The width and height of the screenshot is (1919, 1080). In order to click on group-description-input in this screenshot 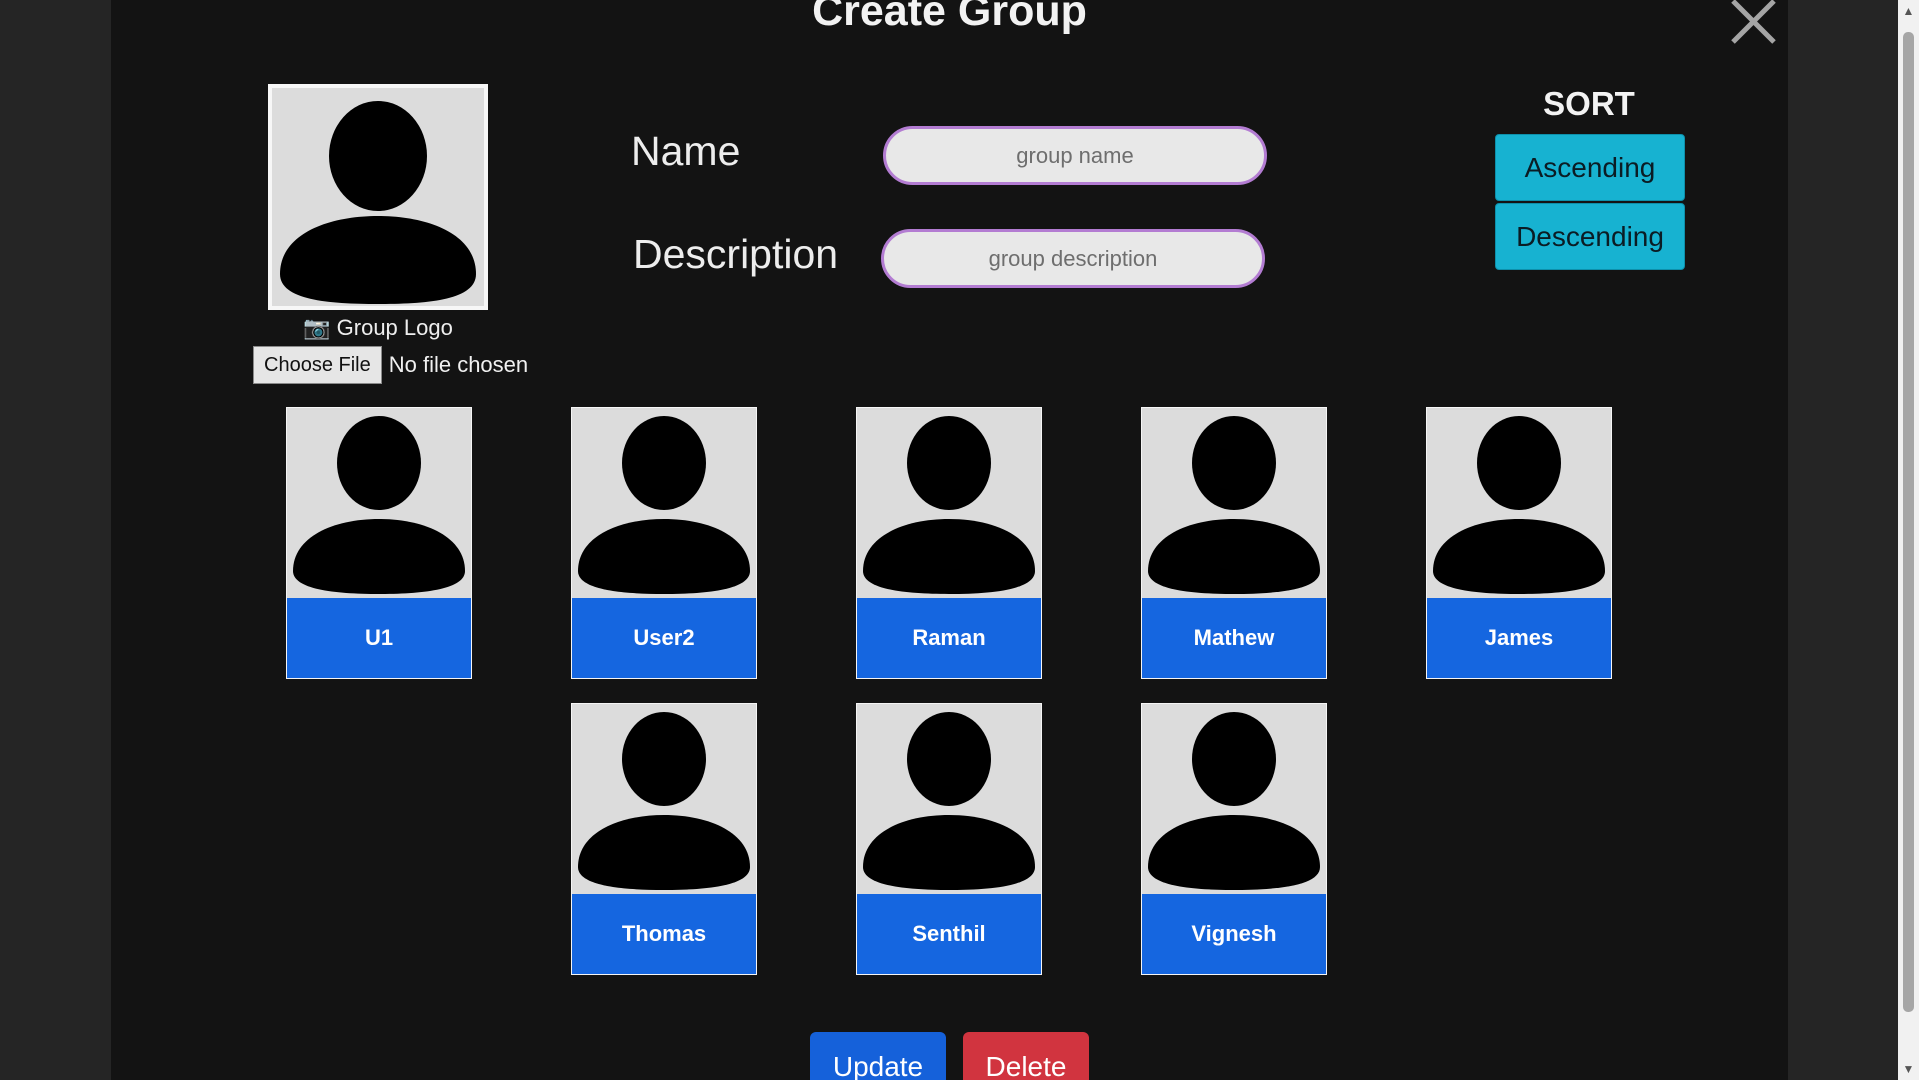, I will do `click(1073, 258)`.